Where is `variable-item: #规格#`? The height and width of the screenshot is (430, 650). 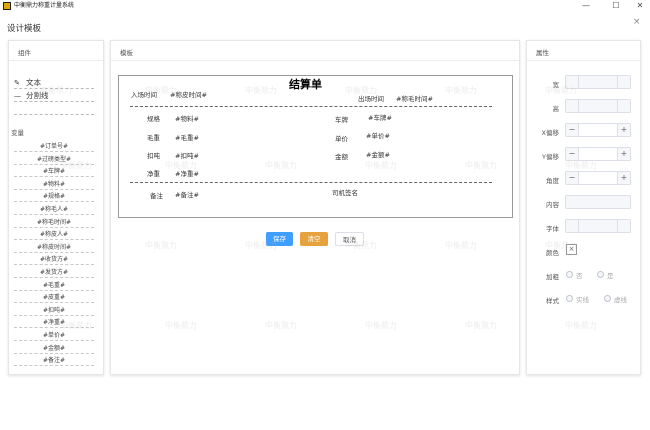 variable-item: #规格# is located at coordinates (54, 197).